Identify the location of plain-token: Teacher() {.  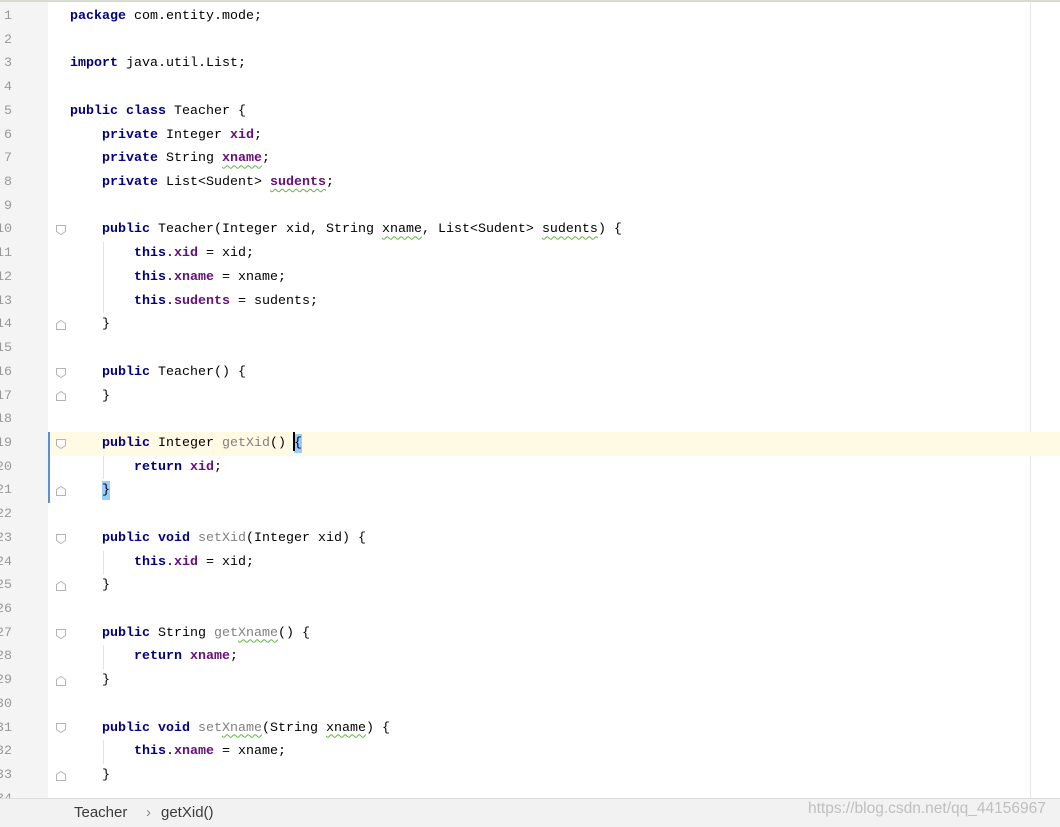
(198, 372).